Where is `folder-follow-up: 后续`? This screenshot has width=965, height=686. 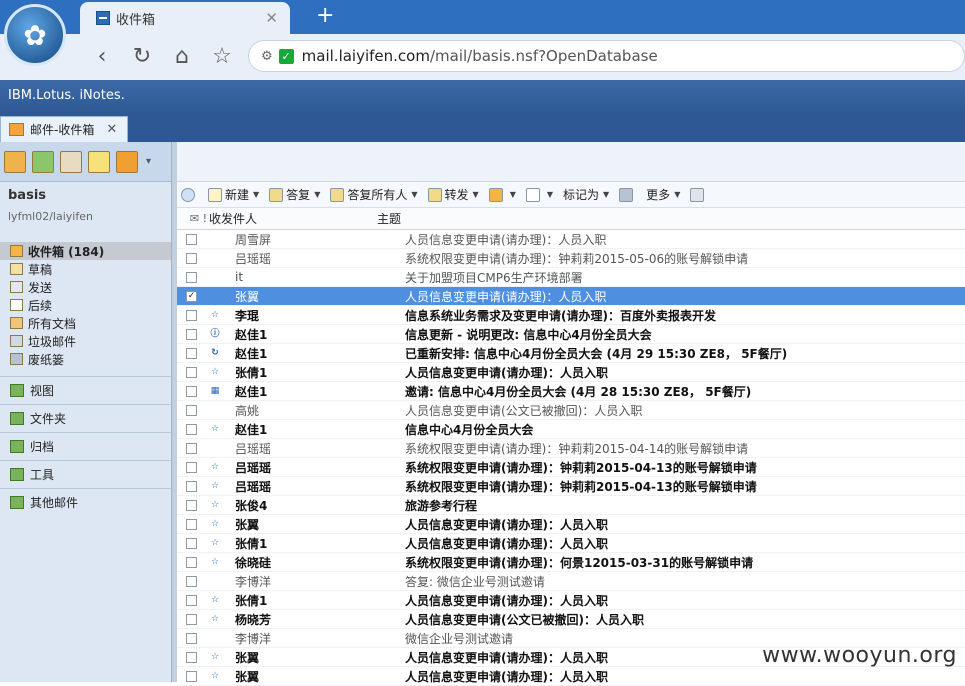 folder-follow-up: 后续 is located at coordinates (85, 305).